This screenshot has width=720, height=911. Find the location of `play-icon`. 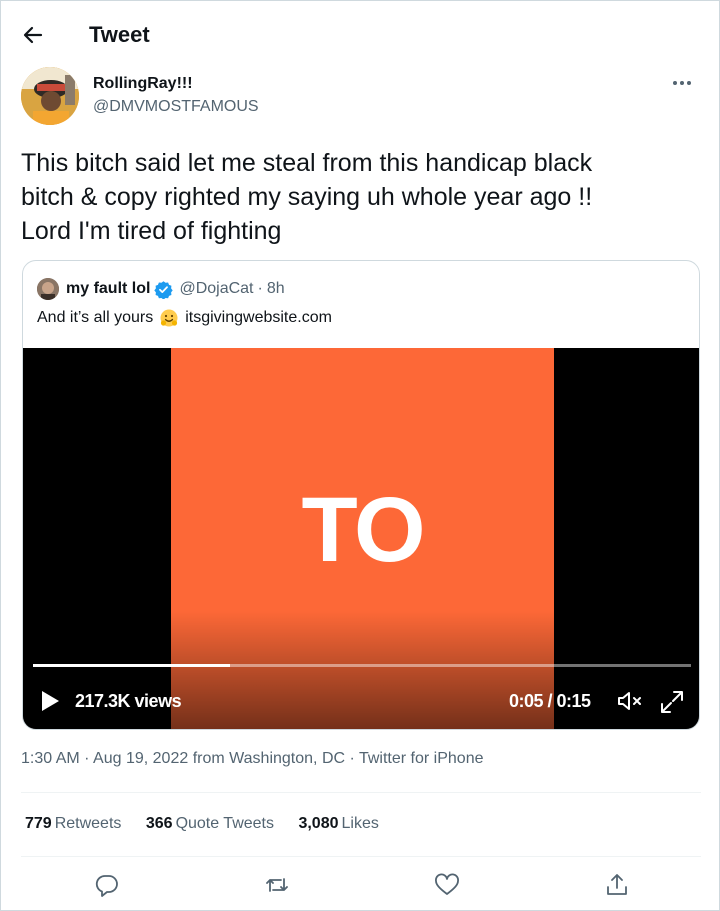

play-icon is located at coordinates (50, 701).